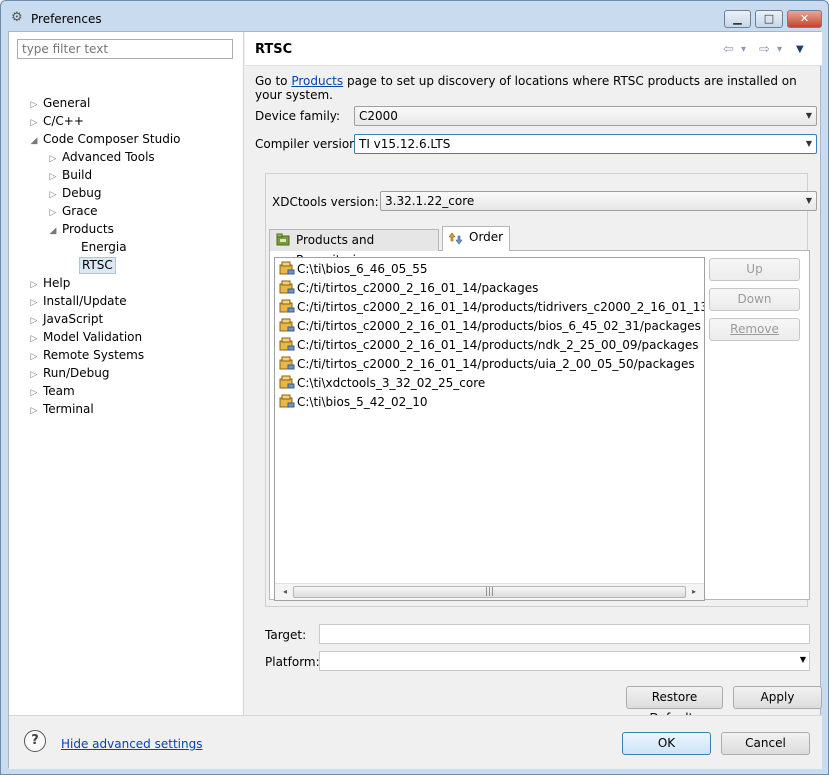 Image resolution: width=829 pixels, height=775 pixels. What do you see at coordinates (308, 144) in the screenshot?
I see `compiler-version-label: Compiler version:` at bounding box center [308, 144].